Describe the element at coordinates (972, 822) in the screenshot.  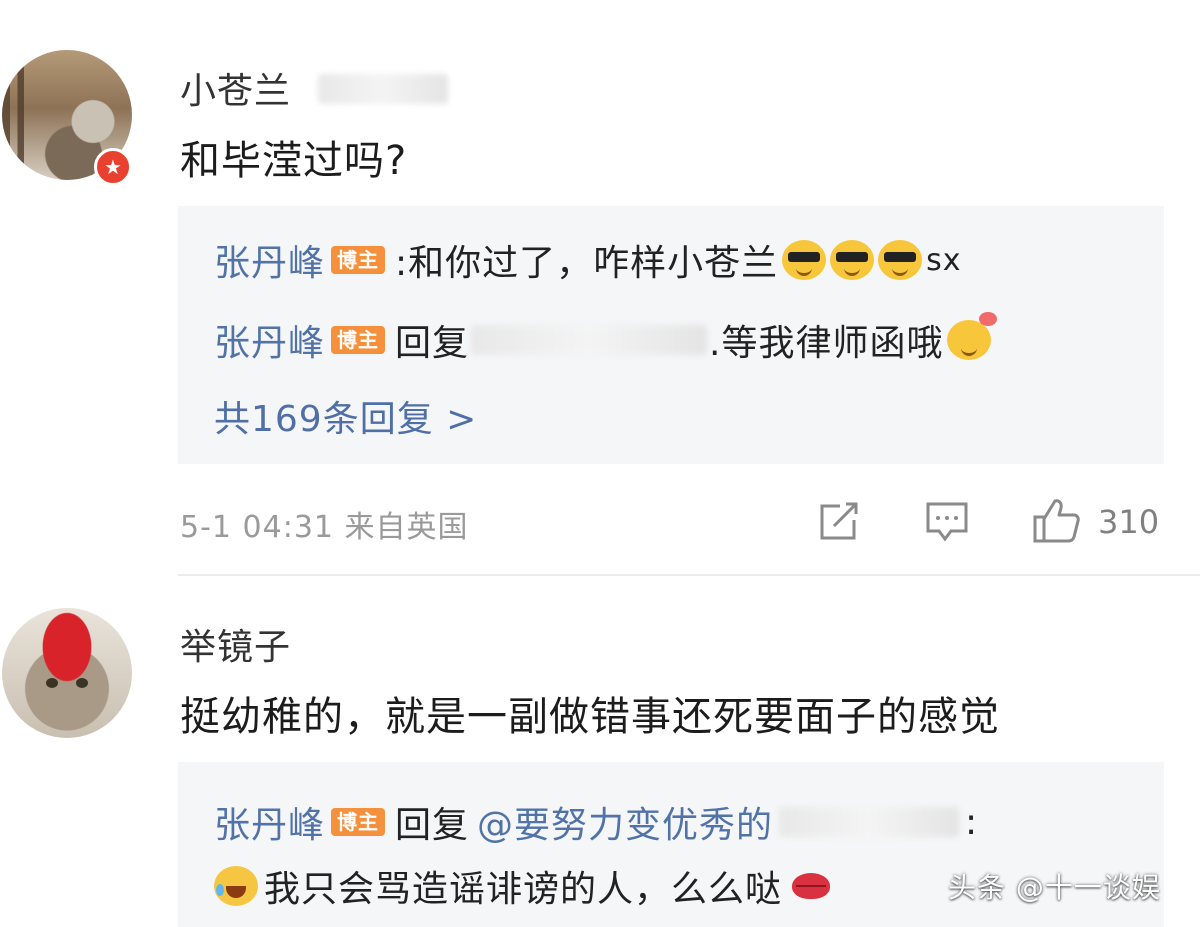
I see `reply-colon: :` at that location.